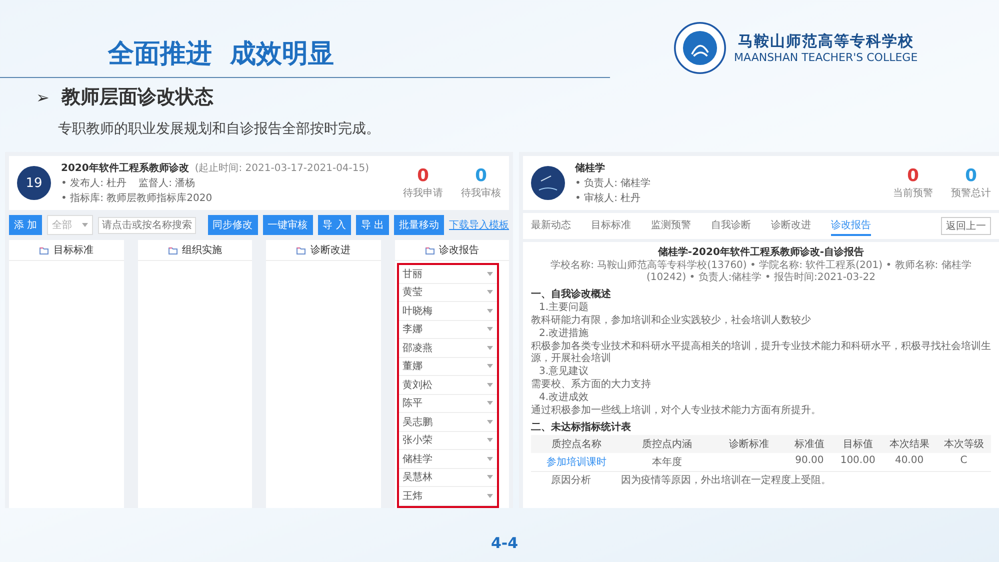 The width and height of the screenshot is (999, 562). What do you see at coordinates (671, 321) in the screenshot?
I see `report-item-text: 教科研能力有限，参加培训和企业实践较少，社会培训人数较少` at bounding box center [671, 321].